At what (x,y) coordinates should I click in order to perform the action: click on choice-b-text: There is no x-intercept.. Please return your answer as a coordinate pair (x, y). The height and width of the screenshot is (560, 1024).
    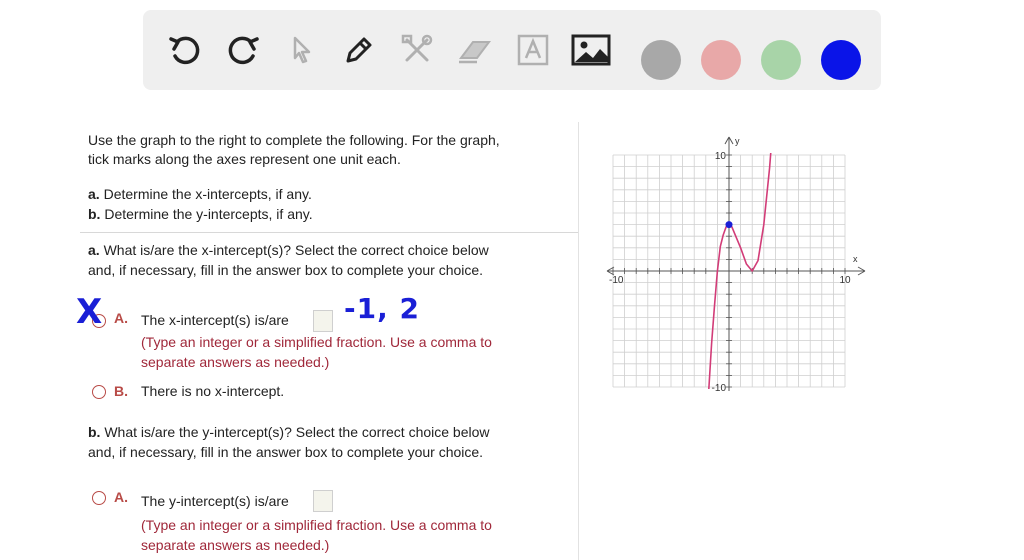
    Looking at the image, I should click on (213, 391).